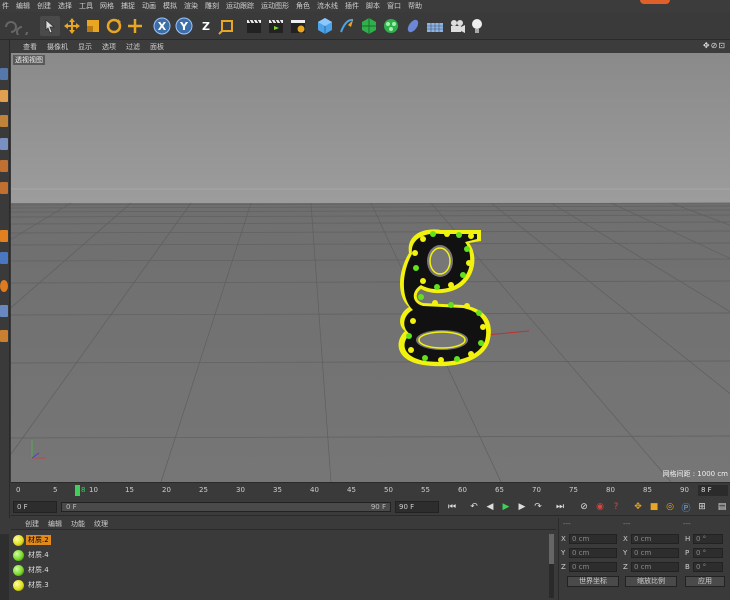  What do you see at coordinates (4, 311) in the screenshot?
I see `workplane-lock-icon` at bounding box center [4, 311].